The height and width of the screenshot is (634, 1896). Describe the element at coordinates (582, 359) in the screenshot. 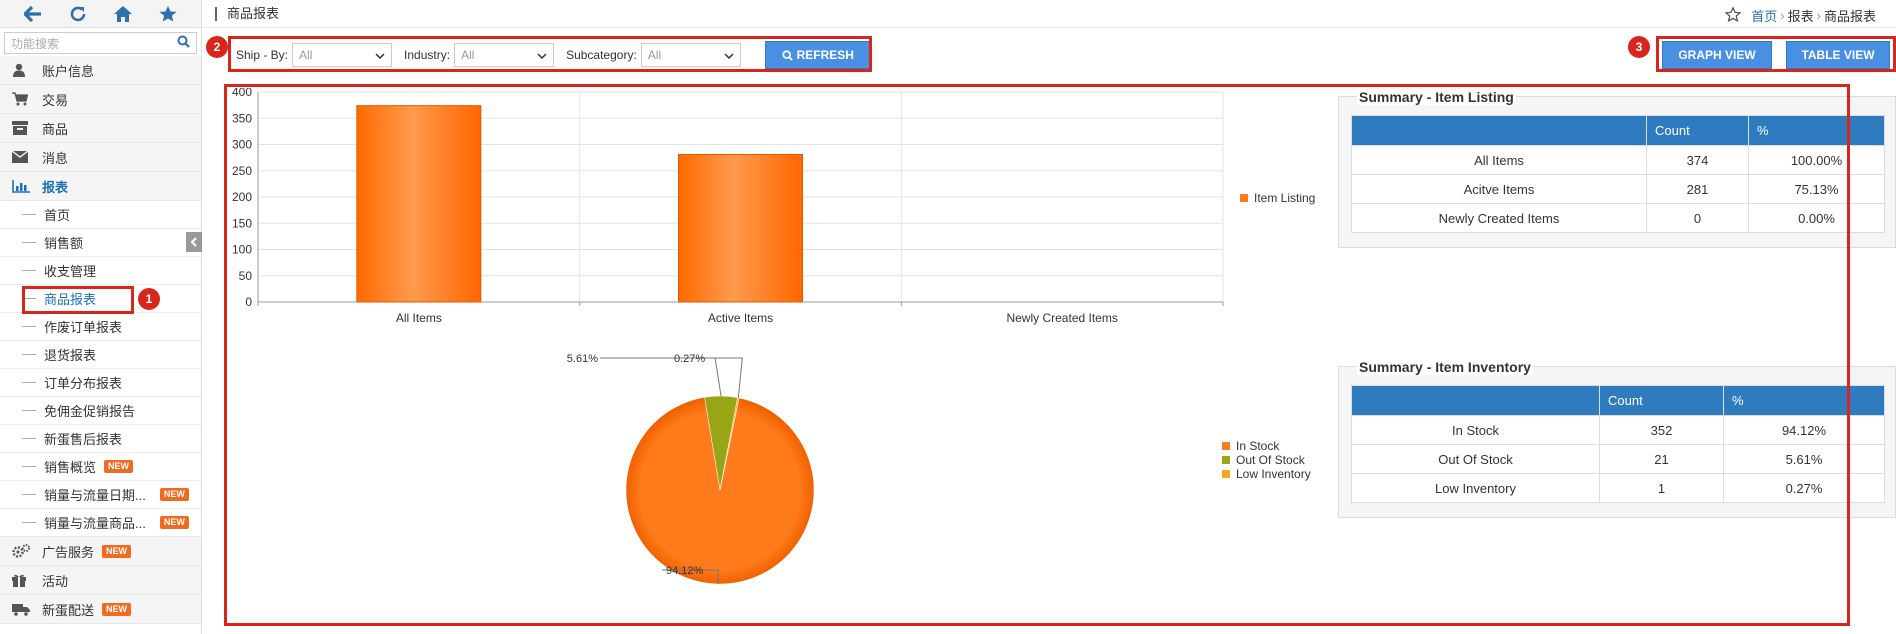

I see `pie-data-label: 5.61%` at that location.